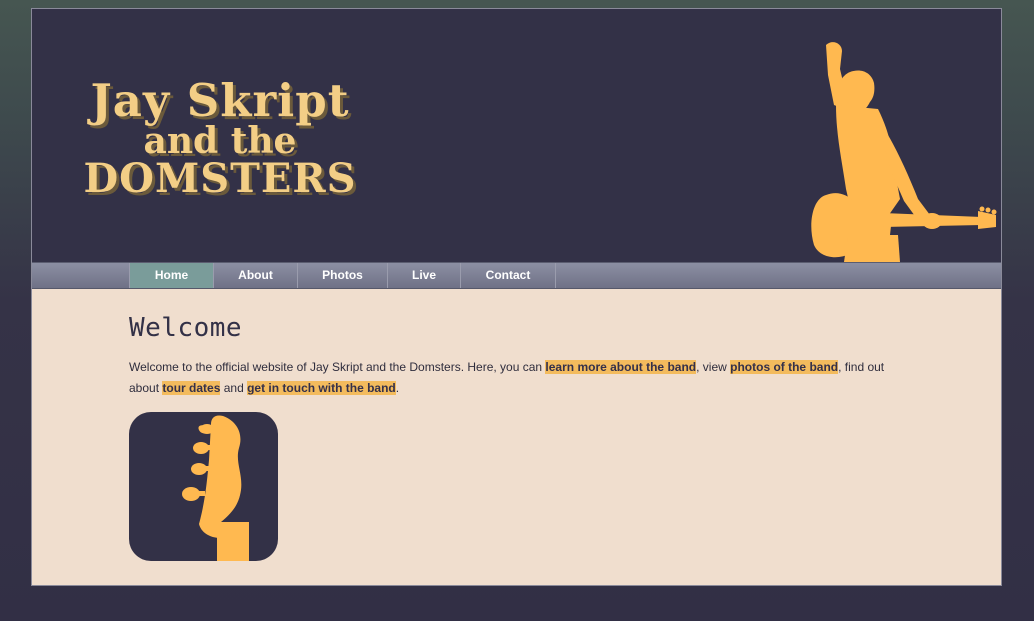 This screenshot has width=1034, height=621. What do you see at coordinates (508, 275) in the screenshot?
I see `nav-item-contact: Contact` at bounding box center [508, 275].